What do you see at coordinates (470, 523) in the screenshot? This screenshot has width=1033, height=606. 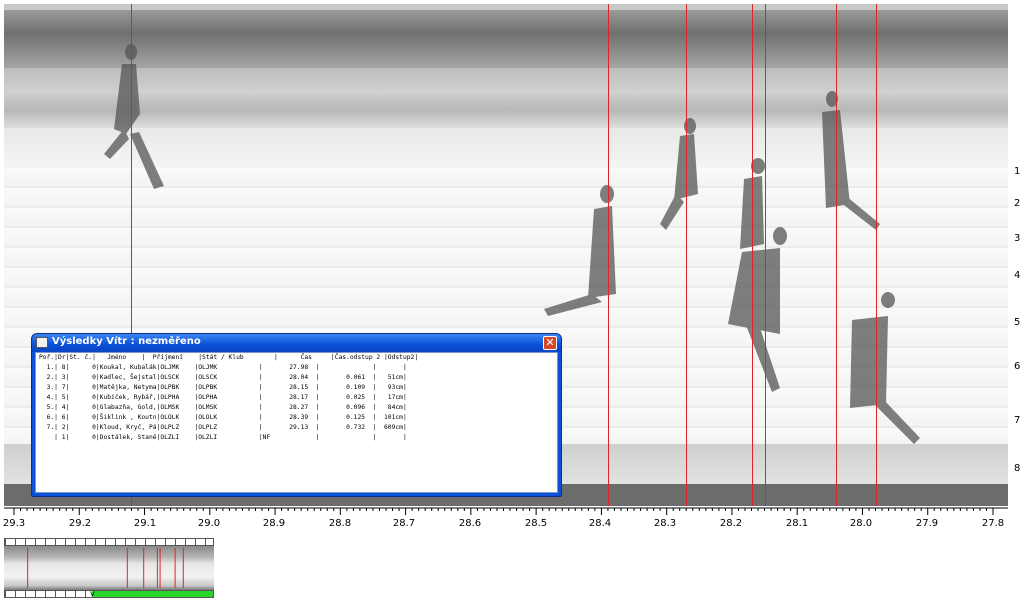 I see `axis-tick-label: 28.6` at bounding box center [470, 523].